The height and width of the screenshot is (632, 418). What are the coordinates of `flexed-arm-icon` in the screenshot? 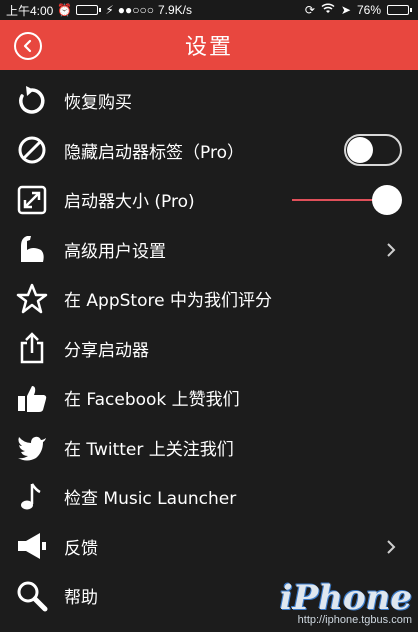 It's located at (32, 250).